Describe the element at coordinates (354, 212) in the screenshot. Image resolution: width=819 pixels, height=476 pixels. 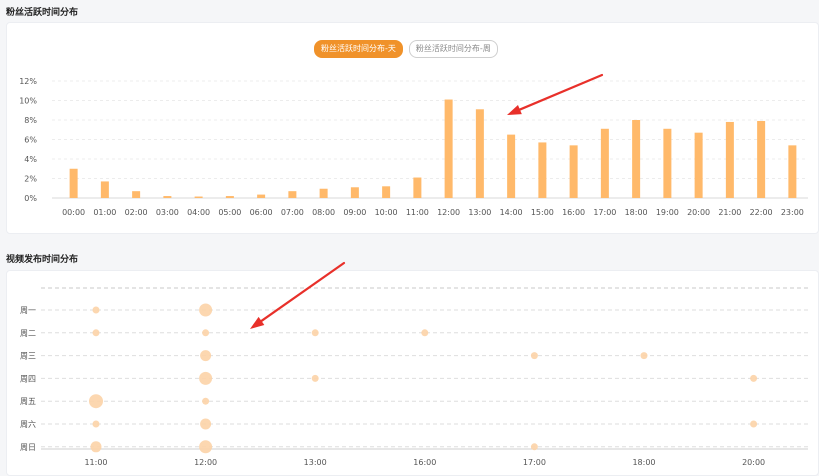
I see `x-tick-label: 09:00` at that location.